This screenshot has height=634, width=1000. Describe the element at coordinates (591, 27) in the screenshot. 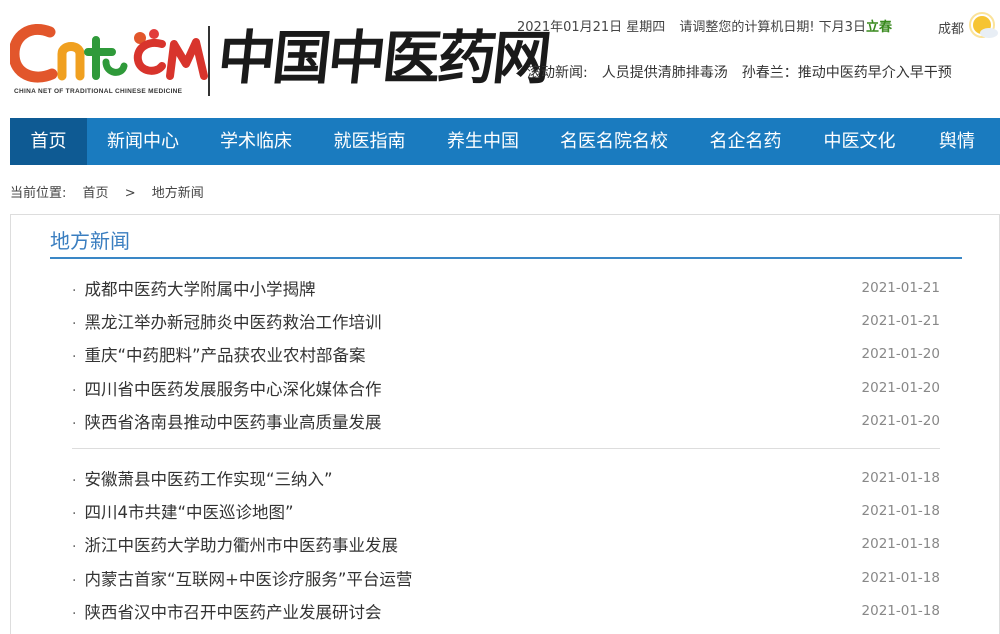

I see `current-date: 2021年01月21日 星期四` at that location.